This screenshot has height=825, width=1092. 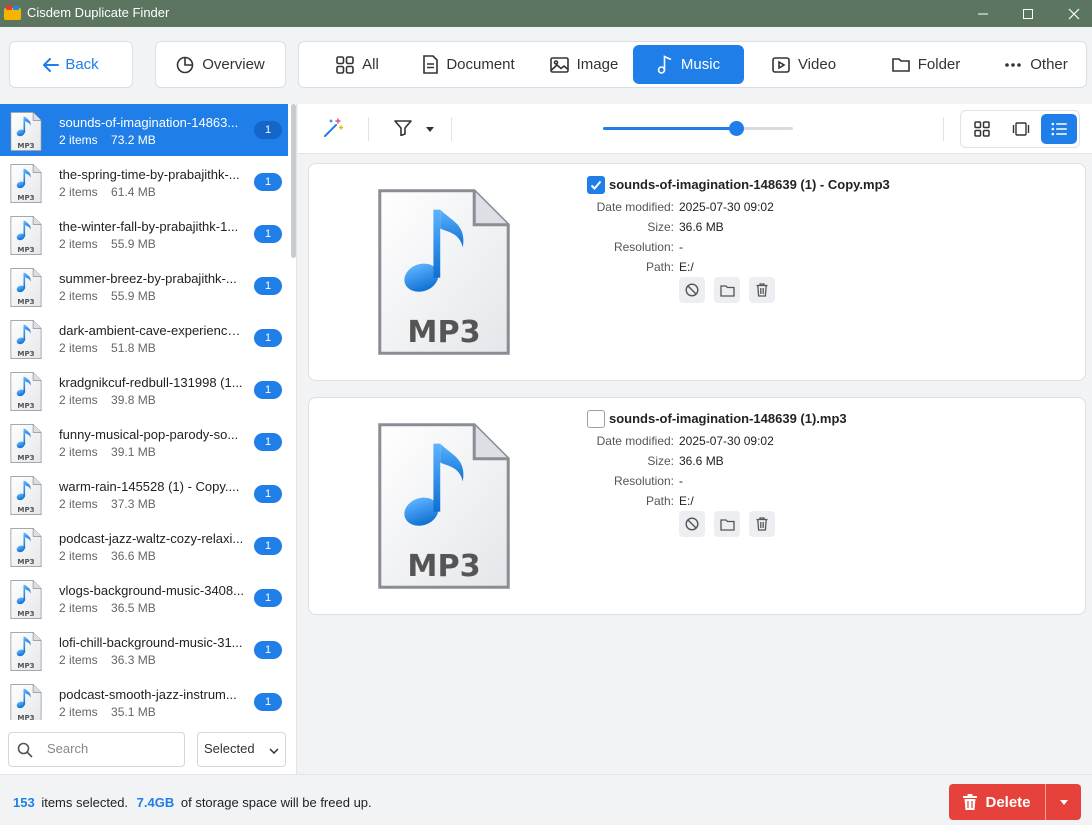 I want to click on zoom-slider-fill, so click(x=669, y=128).